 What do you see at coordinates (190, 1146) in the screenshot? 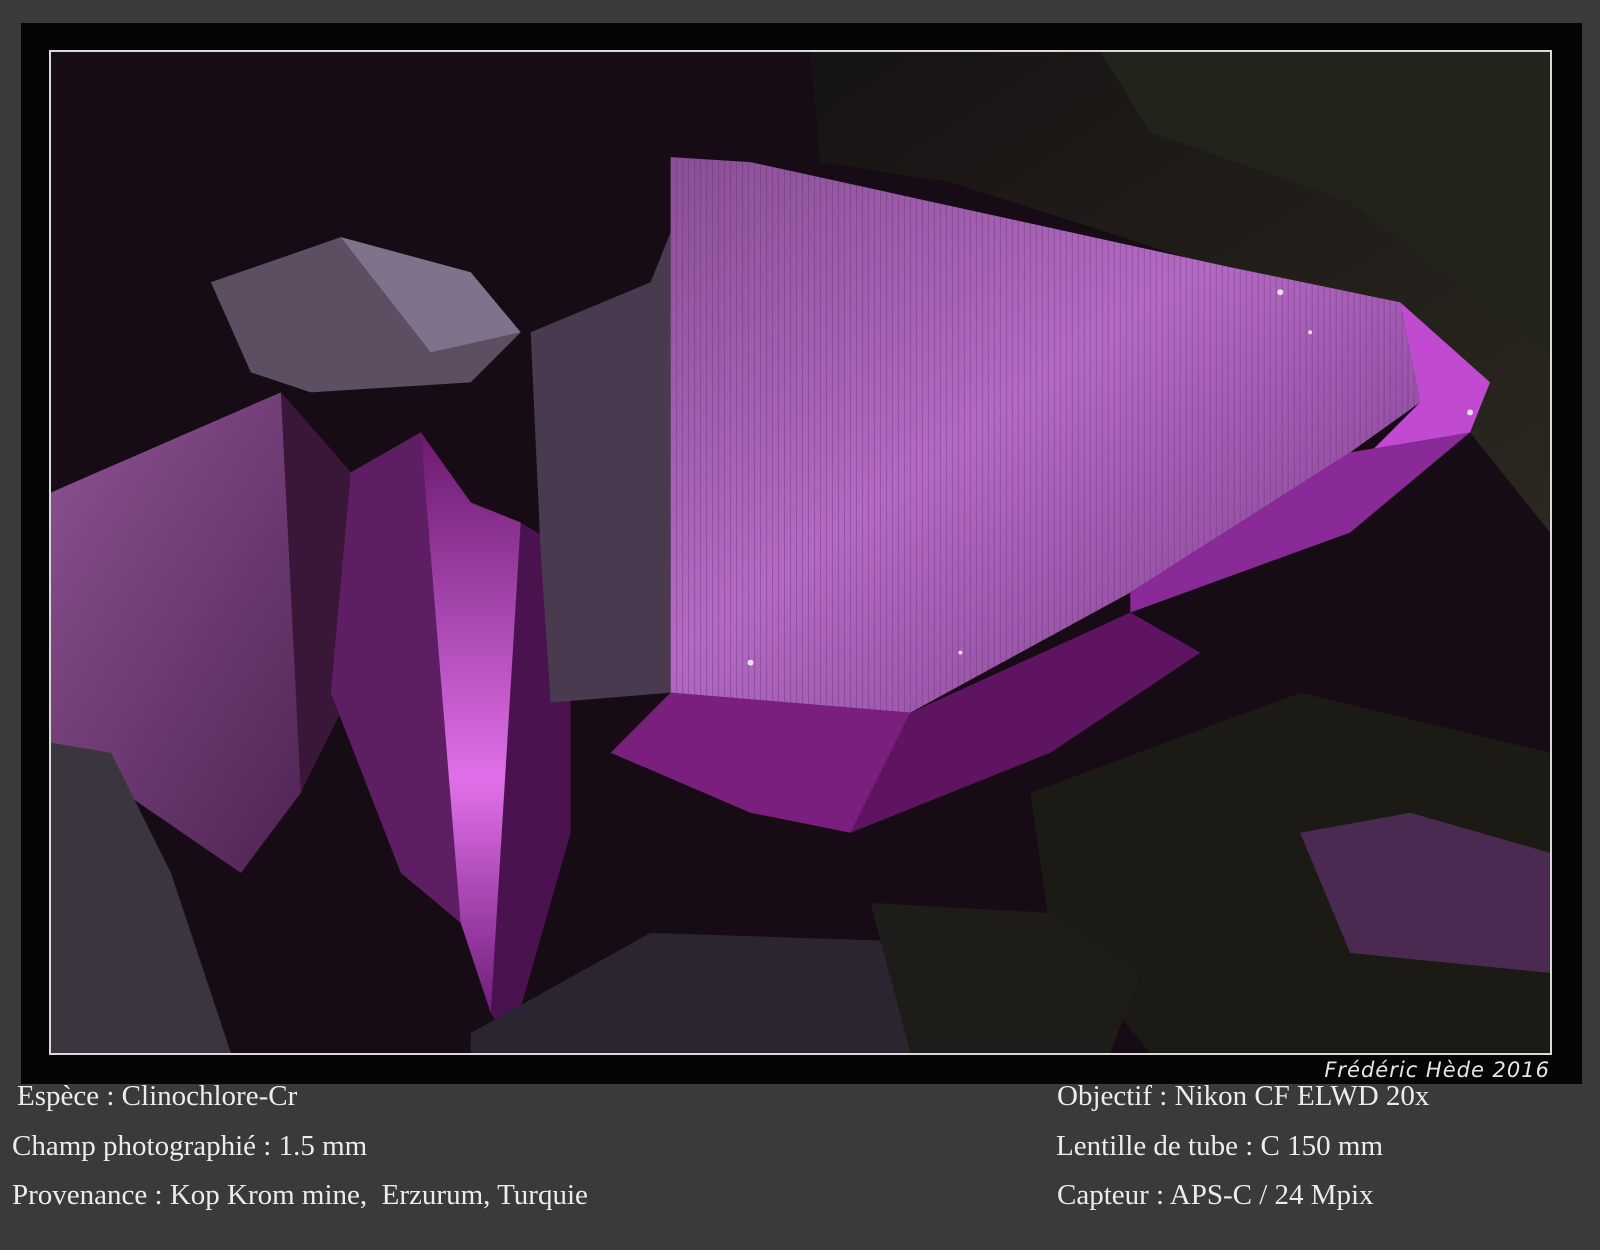
I see `caption-field-of-view: Champ photographié : 1.5 mm` at bounding box center [190, 1146].